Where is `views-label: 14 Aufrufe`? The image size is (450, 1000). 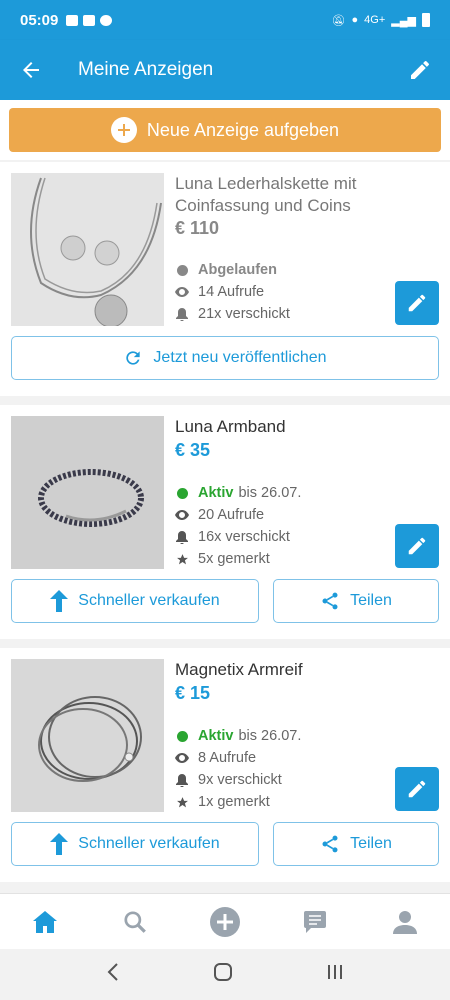 views-label: 14 Aufrufe is located at coordinates (231, 292).